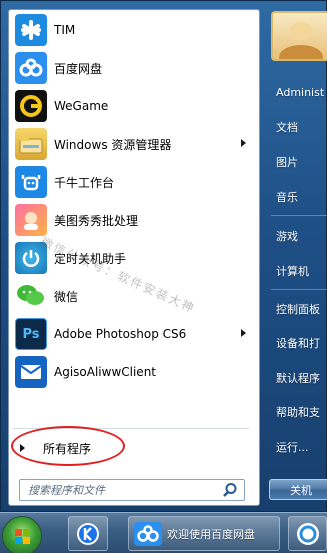 Image resolution: width=327 pixels, height=553 pixels. I want to click on right-item-help-support: 帮助和支, so click(298, 412).